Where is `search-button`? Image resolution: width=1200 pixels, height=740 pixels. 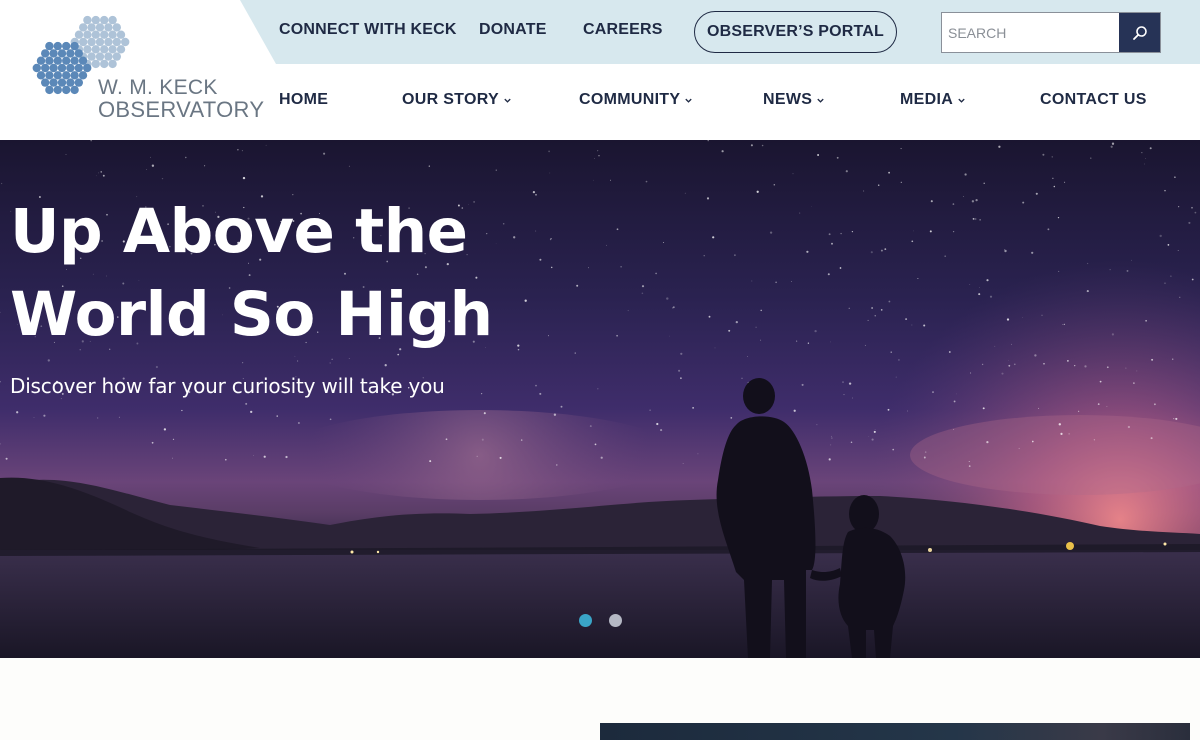
search-button is located at coordinates (1139, 32).